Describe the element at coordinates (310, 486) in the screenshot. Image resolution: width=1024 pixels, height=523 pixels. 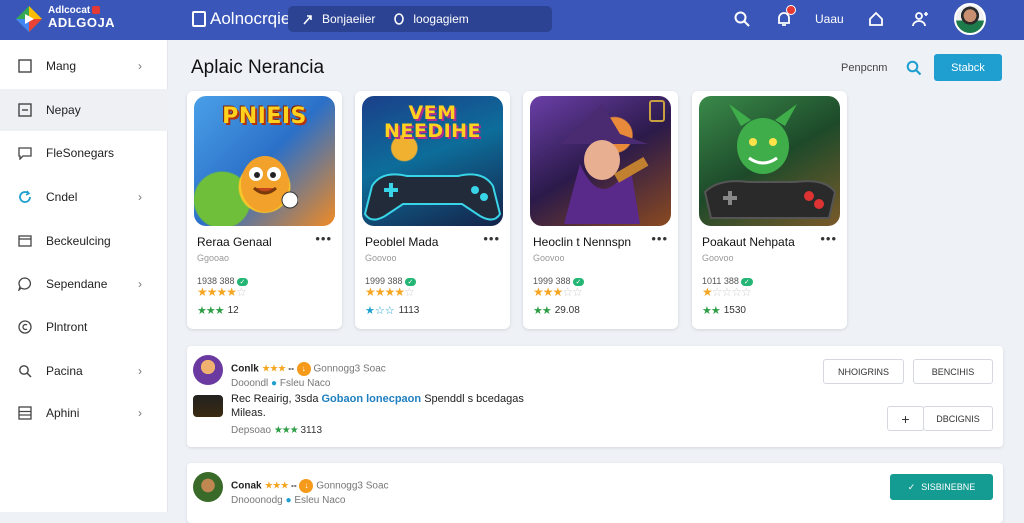
I see `item-header-row: Conak ★★★ ▪▪ ↓ Gonnogg3 Soac` at that location.